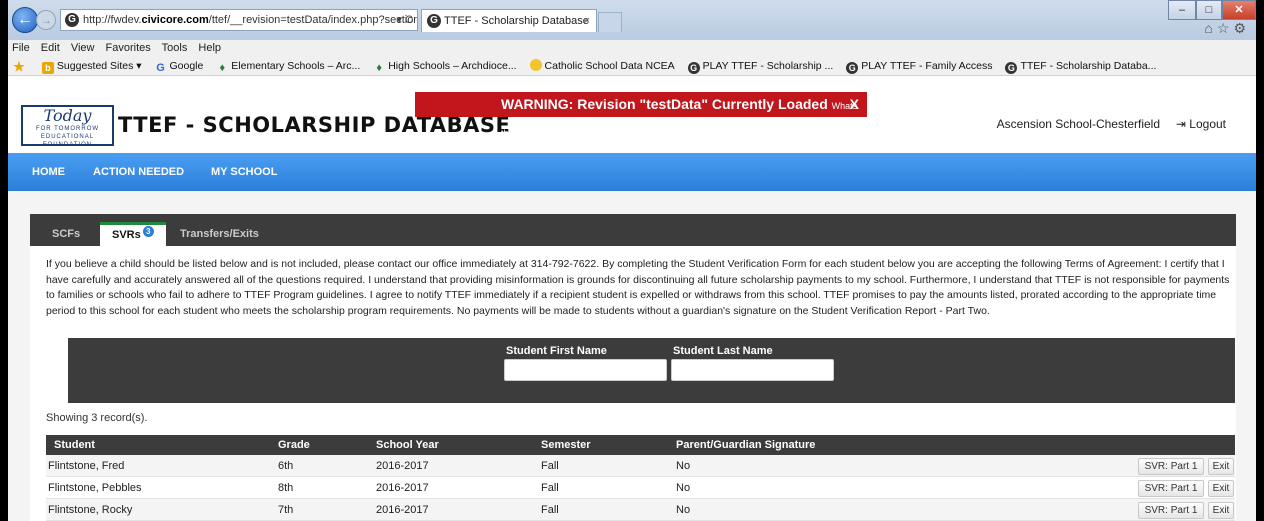 The image size is (1264, 521). I want to click on nav-home: HOME, so click(48, 172).